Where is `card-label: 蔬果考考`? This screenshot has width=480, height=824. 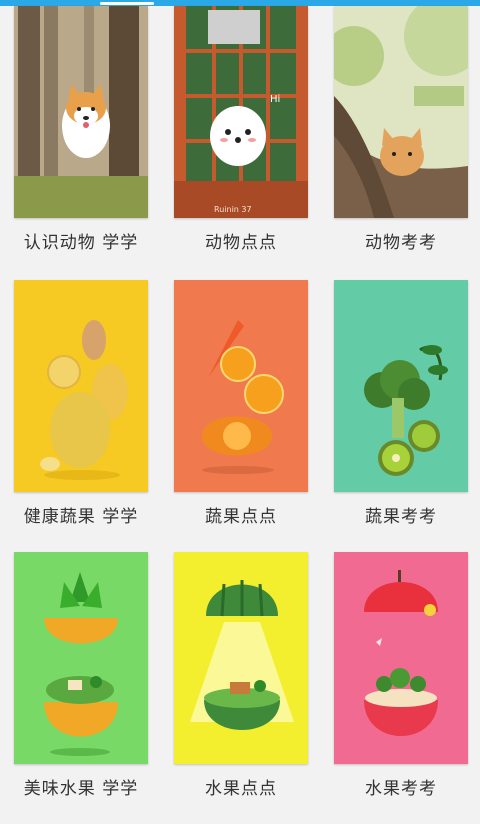
card-label: 蔬果考考 is located at coordinates (401, 517).